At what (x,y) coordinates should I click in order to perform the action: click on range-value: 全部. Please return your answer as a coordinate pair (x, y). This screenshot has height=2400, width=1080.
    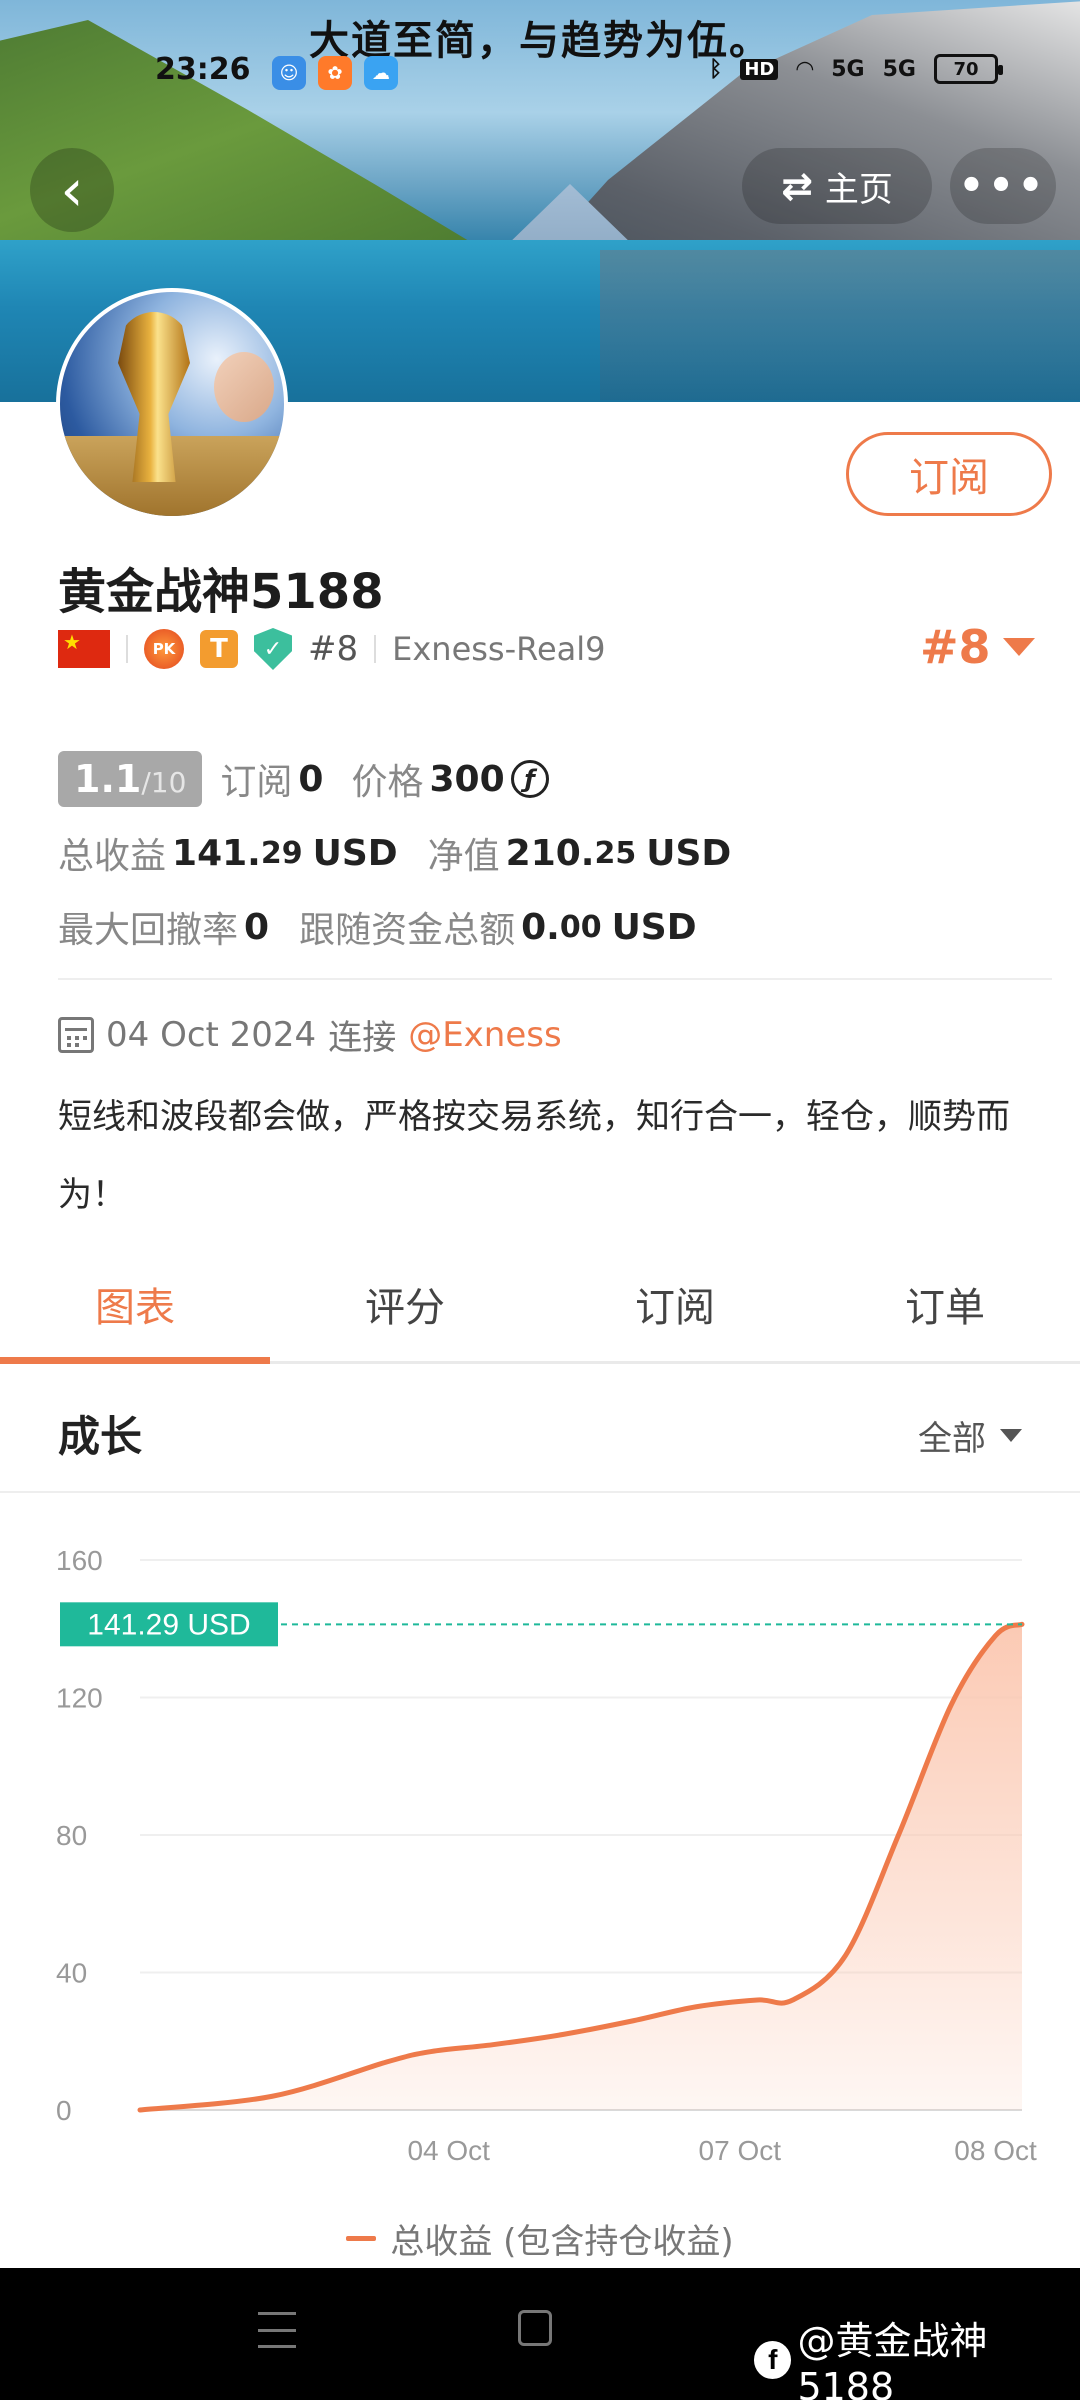
    Looking at the image, I should click on (952, 1439).